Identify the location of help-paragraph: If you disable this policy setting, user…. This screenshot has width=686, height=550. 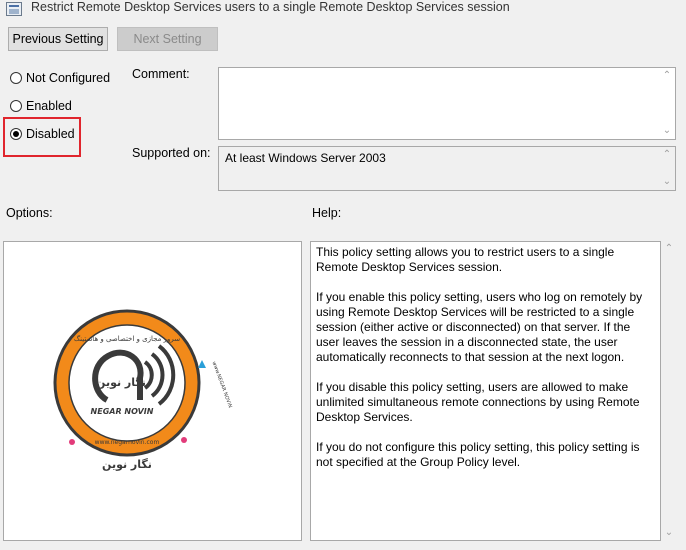
(478, 402).